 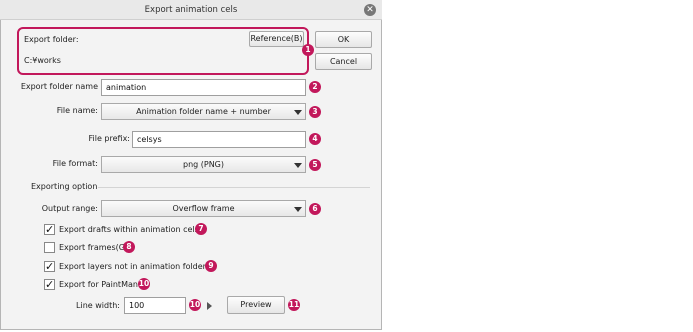 I want to click on ok-button: OK, so click(x=343, y=39).